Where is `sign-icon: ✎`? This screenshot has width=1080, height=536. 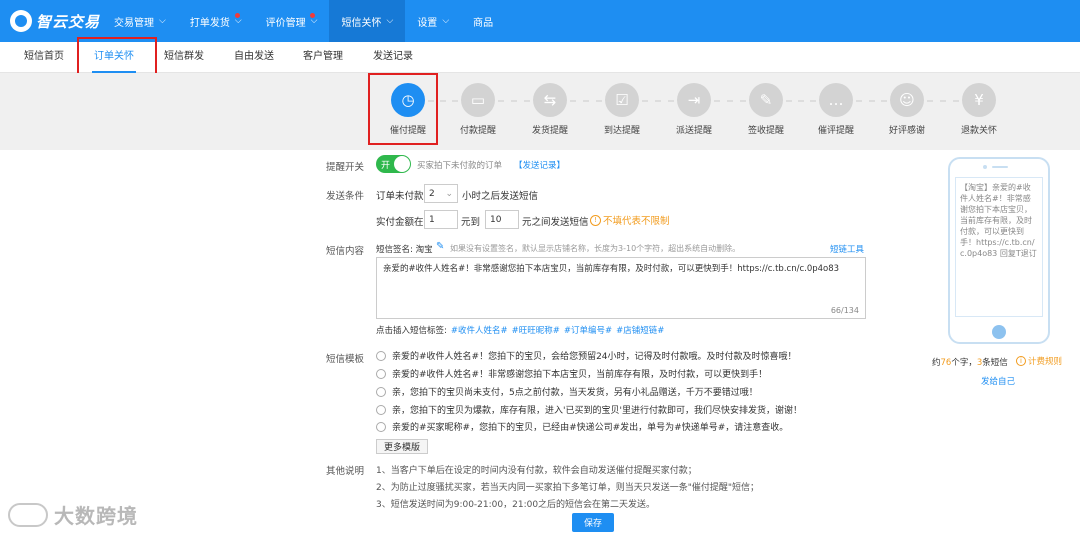
sign-icon: ✎ is located at coordinates (766, 100).